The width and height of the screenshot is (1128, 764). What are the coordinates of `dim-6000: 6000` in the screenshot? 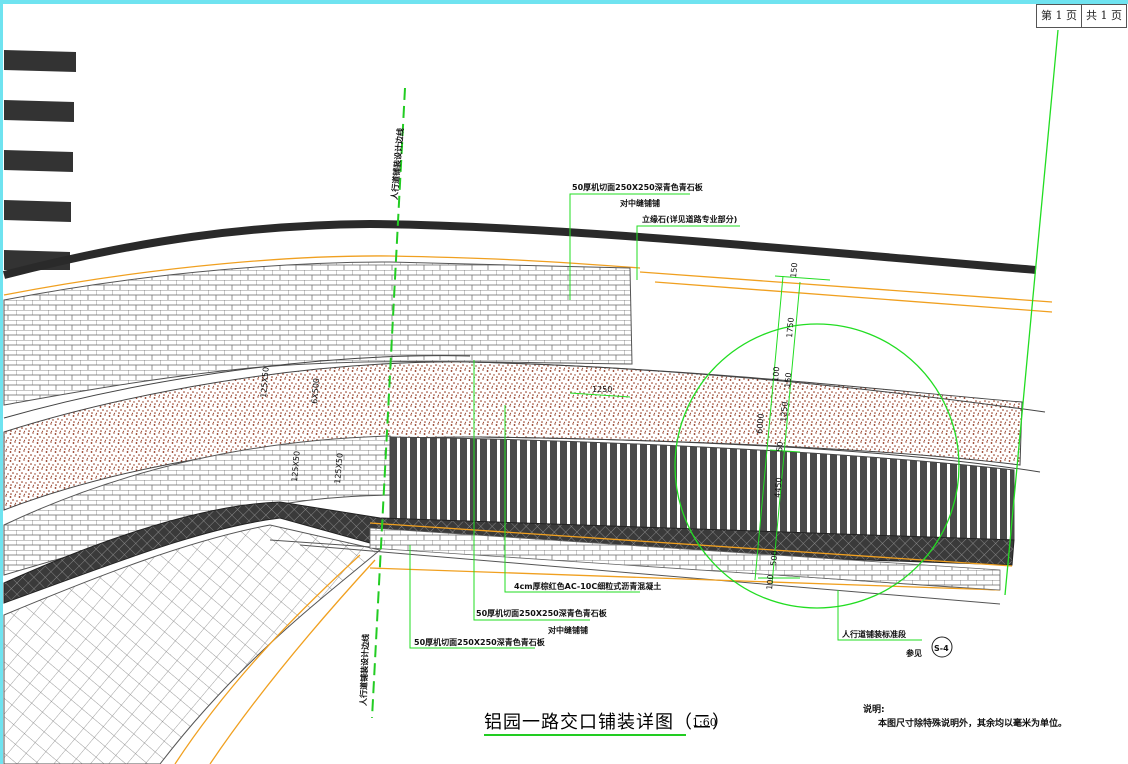 It's located at (760, 423).